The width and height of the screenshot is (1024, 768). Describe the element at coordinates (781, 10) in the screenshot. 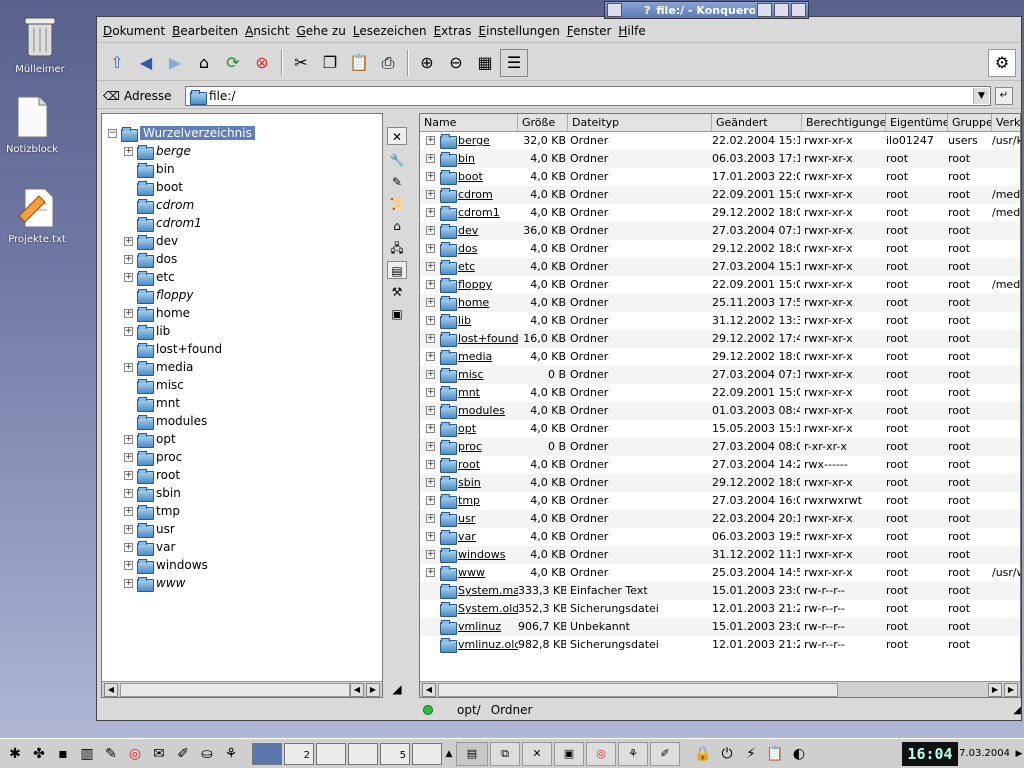

I see `maximize-button` at that location.